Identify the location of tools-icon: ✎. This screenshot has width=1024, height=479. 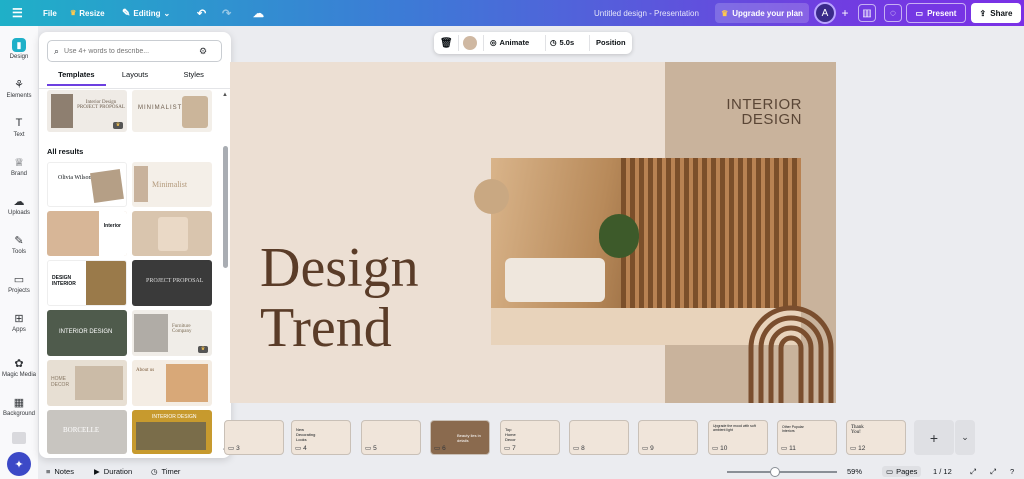
(19, 240).